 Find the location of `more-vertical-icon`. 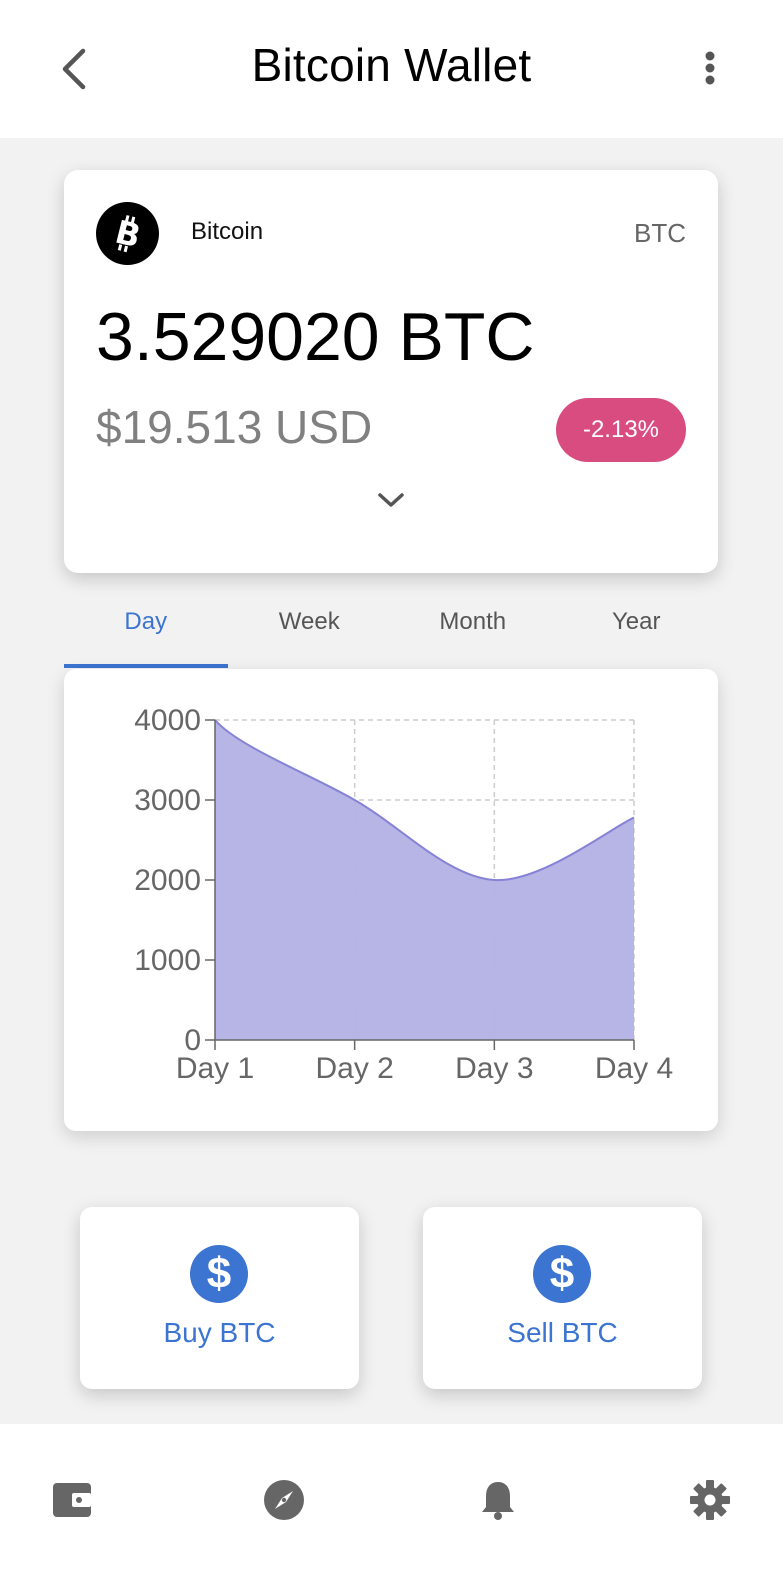

more-vertical-icon is located at coordinates (710, 68).